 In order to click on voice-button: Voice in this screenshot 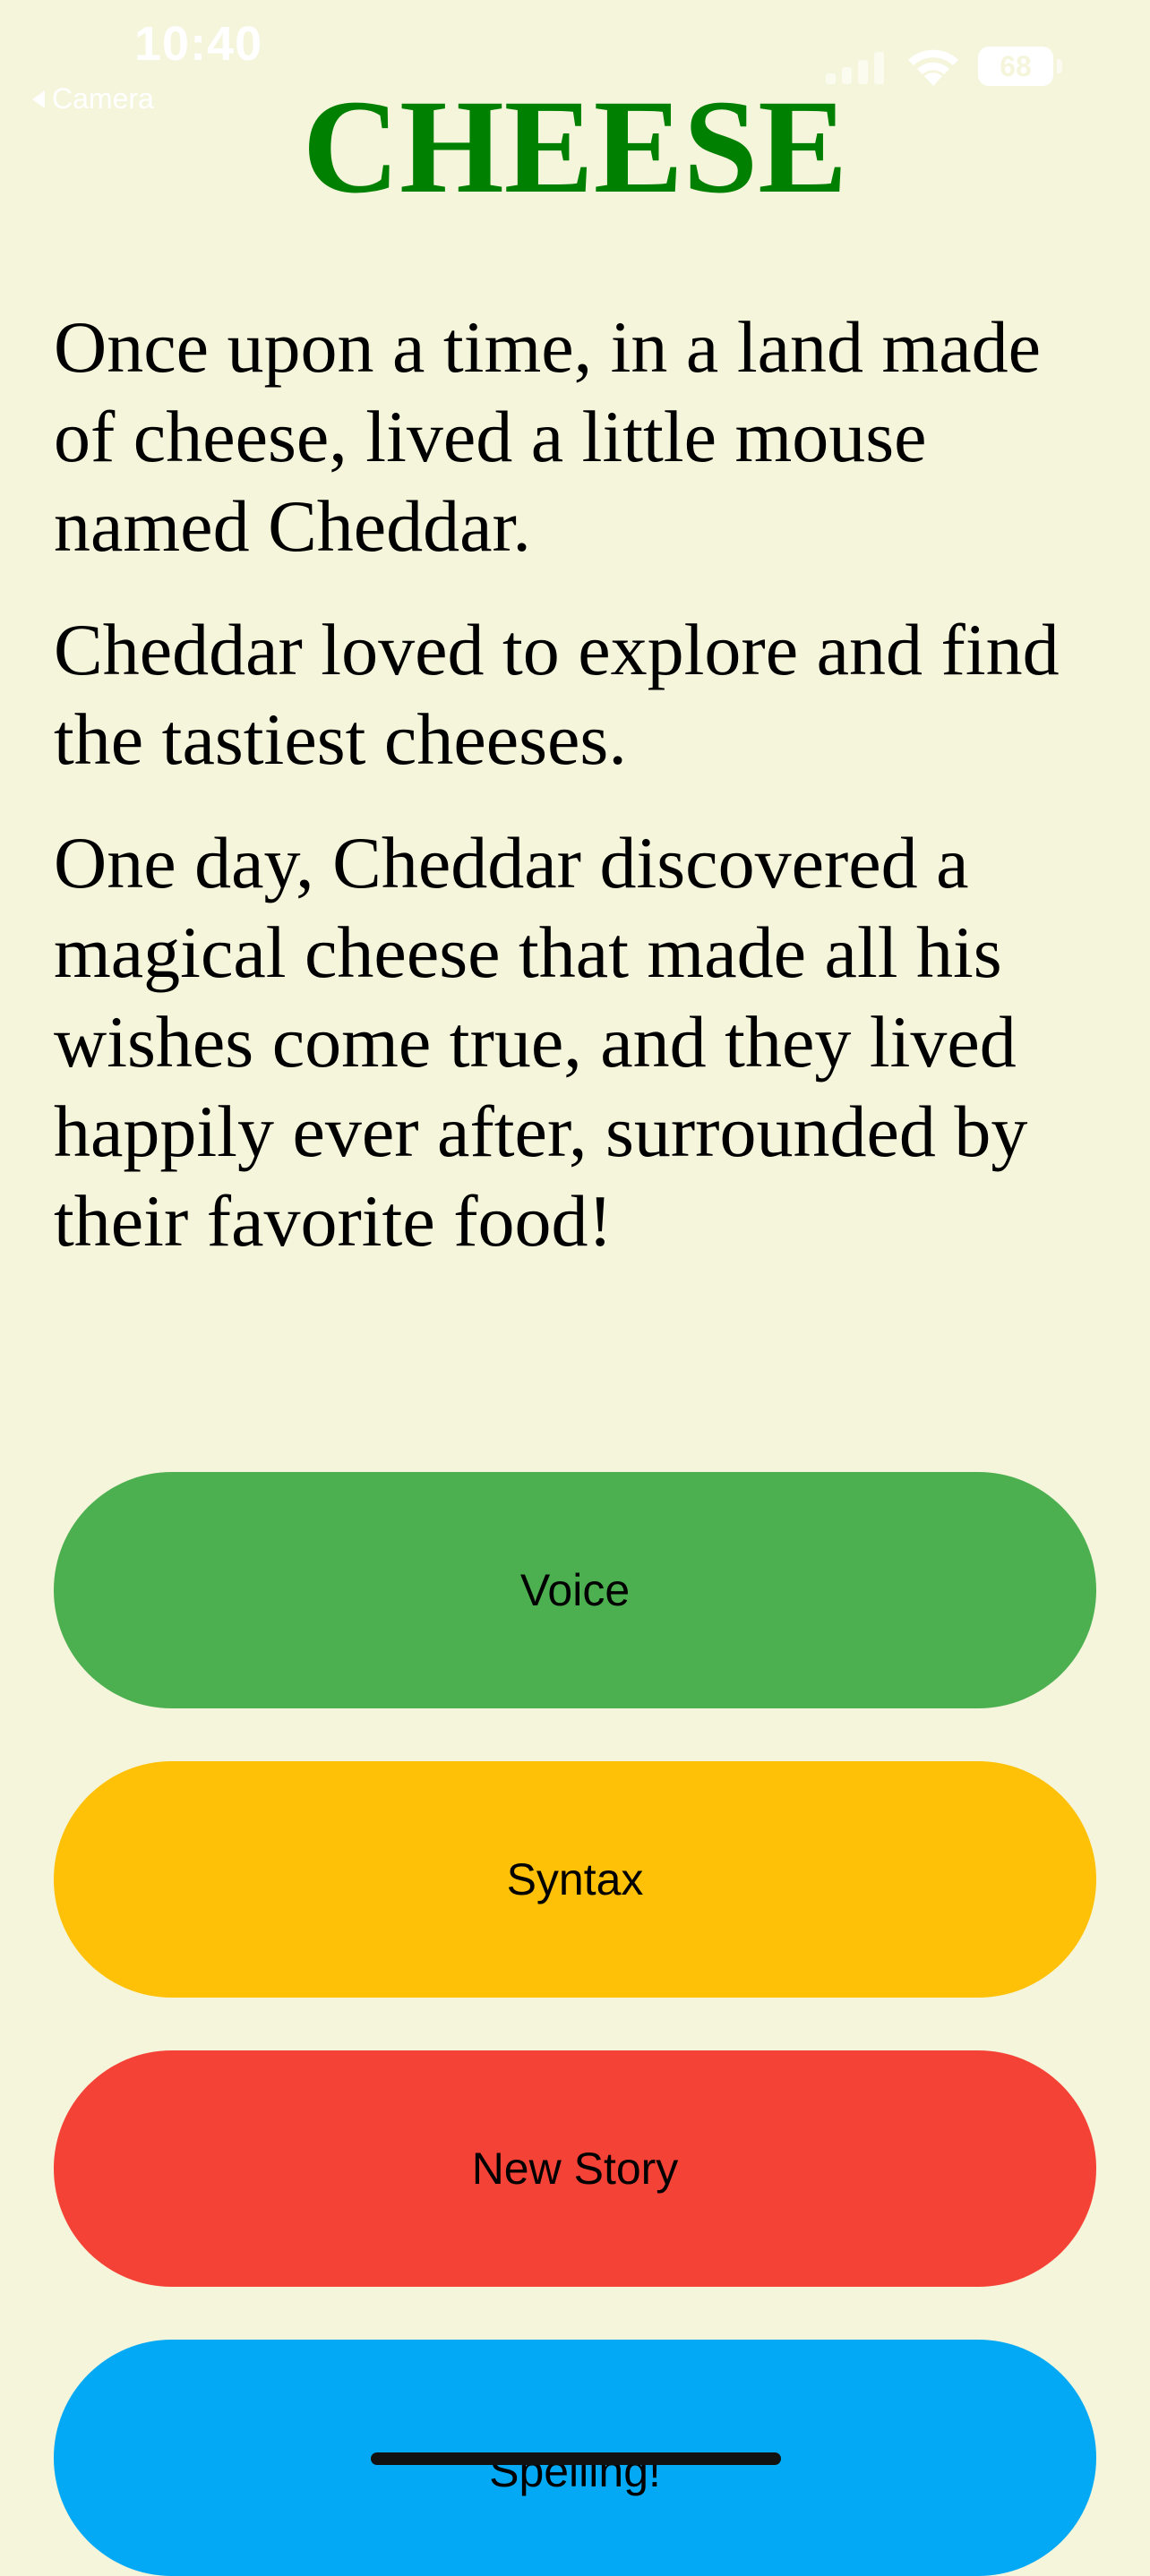, I will do `click(575, 1590)`.